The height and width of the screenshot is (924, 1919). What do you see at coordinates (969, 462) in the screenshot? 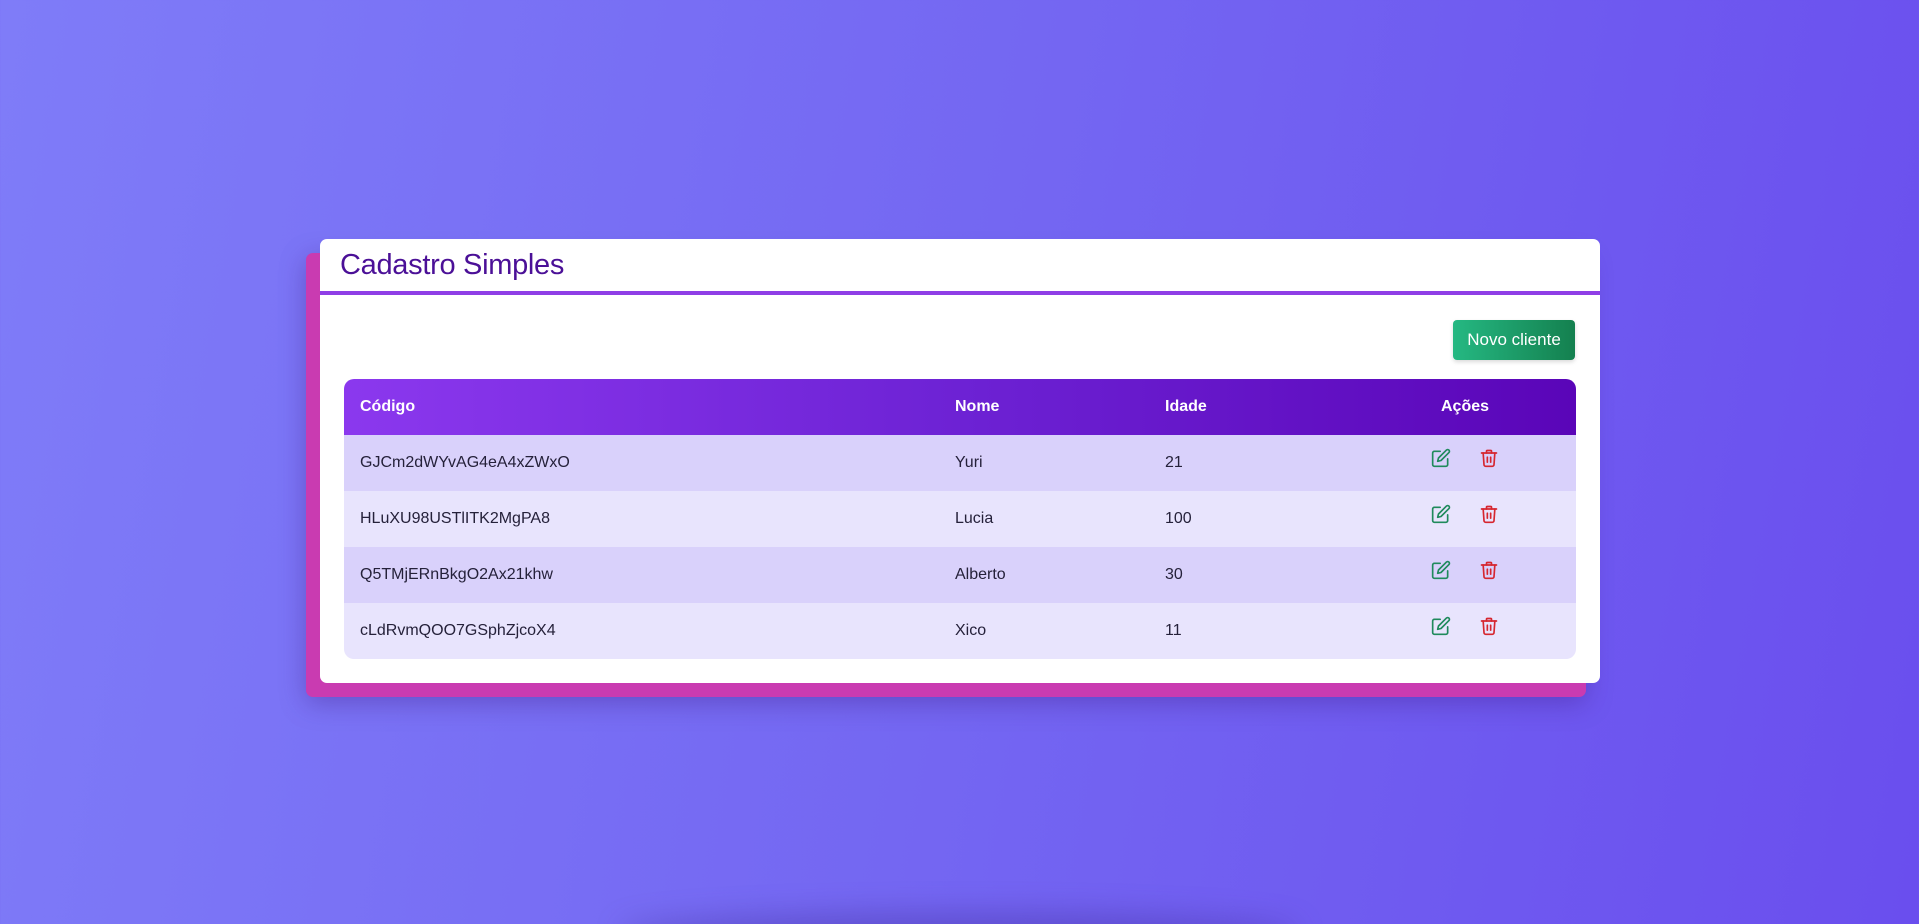
I see `cell-name: Yuri` at bounding box center [969, 462].